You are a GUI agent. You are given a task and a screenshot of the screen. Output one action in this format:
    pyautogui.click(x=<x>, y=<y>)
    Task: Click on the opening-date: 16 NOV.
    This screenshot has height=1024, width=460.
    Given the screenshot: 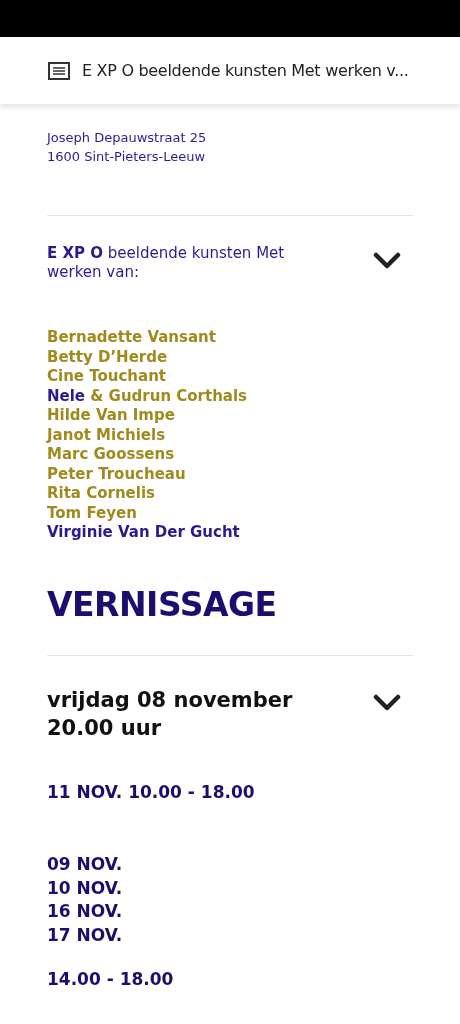 What is the action you would take?
    pyautogui.click(x=85, y=911)
    